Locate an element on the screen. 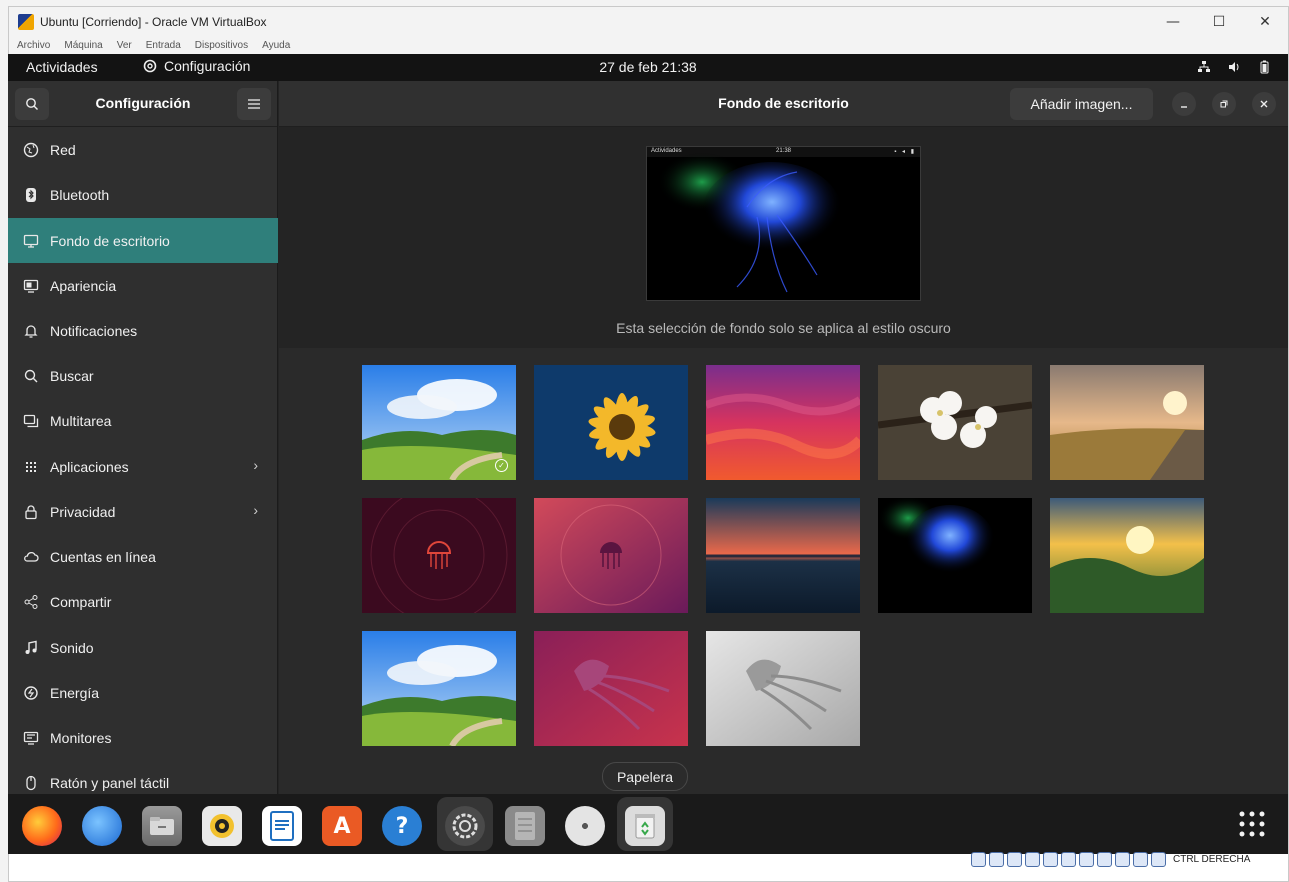  menu-ver: Ver is located at coordinates (124, 45).